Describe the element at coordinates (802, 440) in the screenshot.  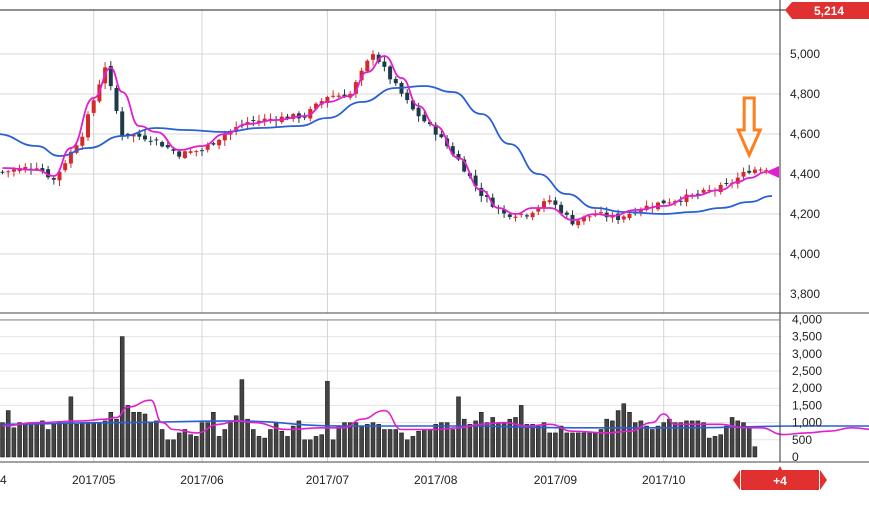
I see `volume-tick-label: 500` at that location.